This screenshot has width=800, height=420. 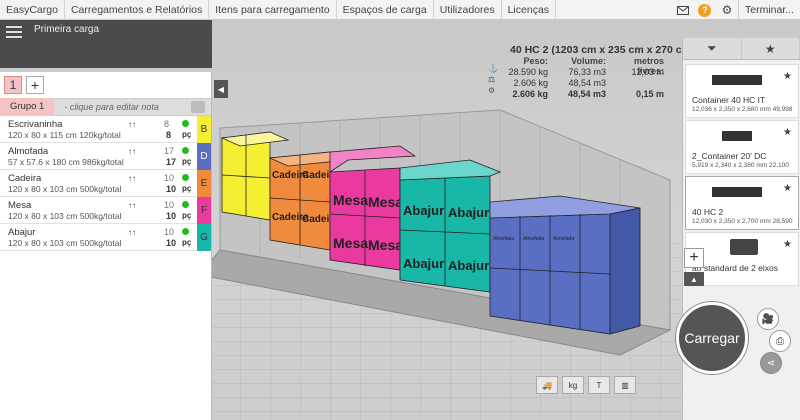 What do you see at coordinates (468, 9) in the screenshot?
I see `menu-users: Utilizadores` at bounding box center [468, 9].